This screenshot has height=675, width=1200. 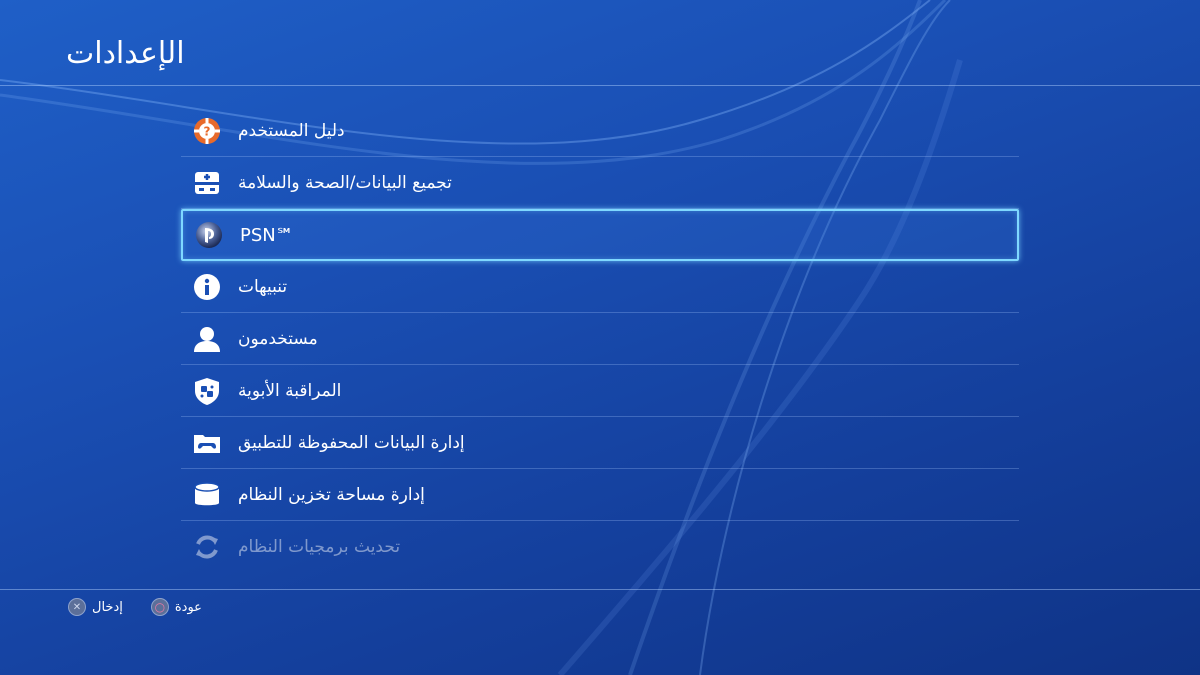 I want to click on system-update-icon, so click(x=207, y=547).